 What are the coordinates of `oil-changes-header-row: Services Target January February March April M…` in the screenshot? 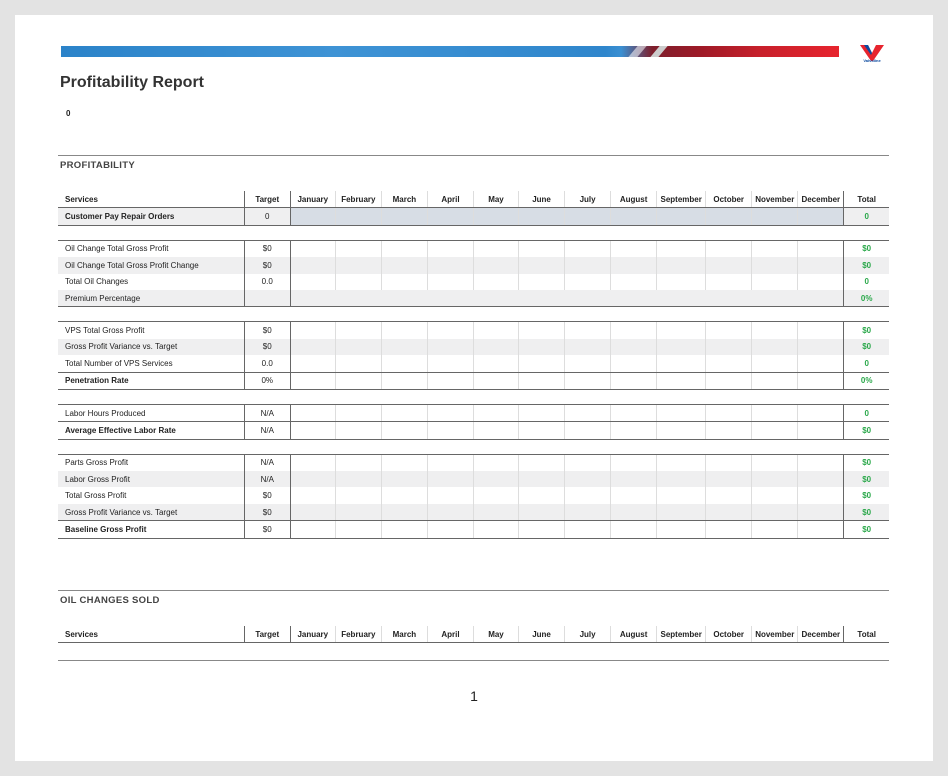 It's located at (473, 635).